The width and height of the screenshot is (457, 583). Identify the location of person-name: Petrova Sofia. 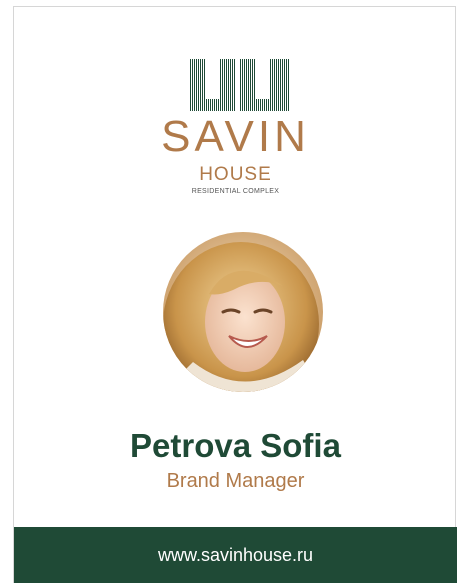
(235, 445).